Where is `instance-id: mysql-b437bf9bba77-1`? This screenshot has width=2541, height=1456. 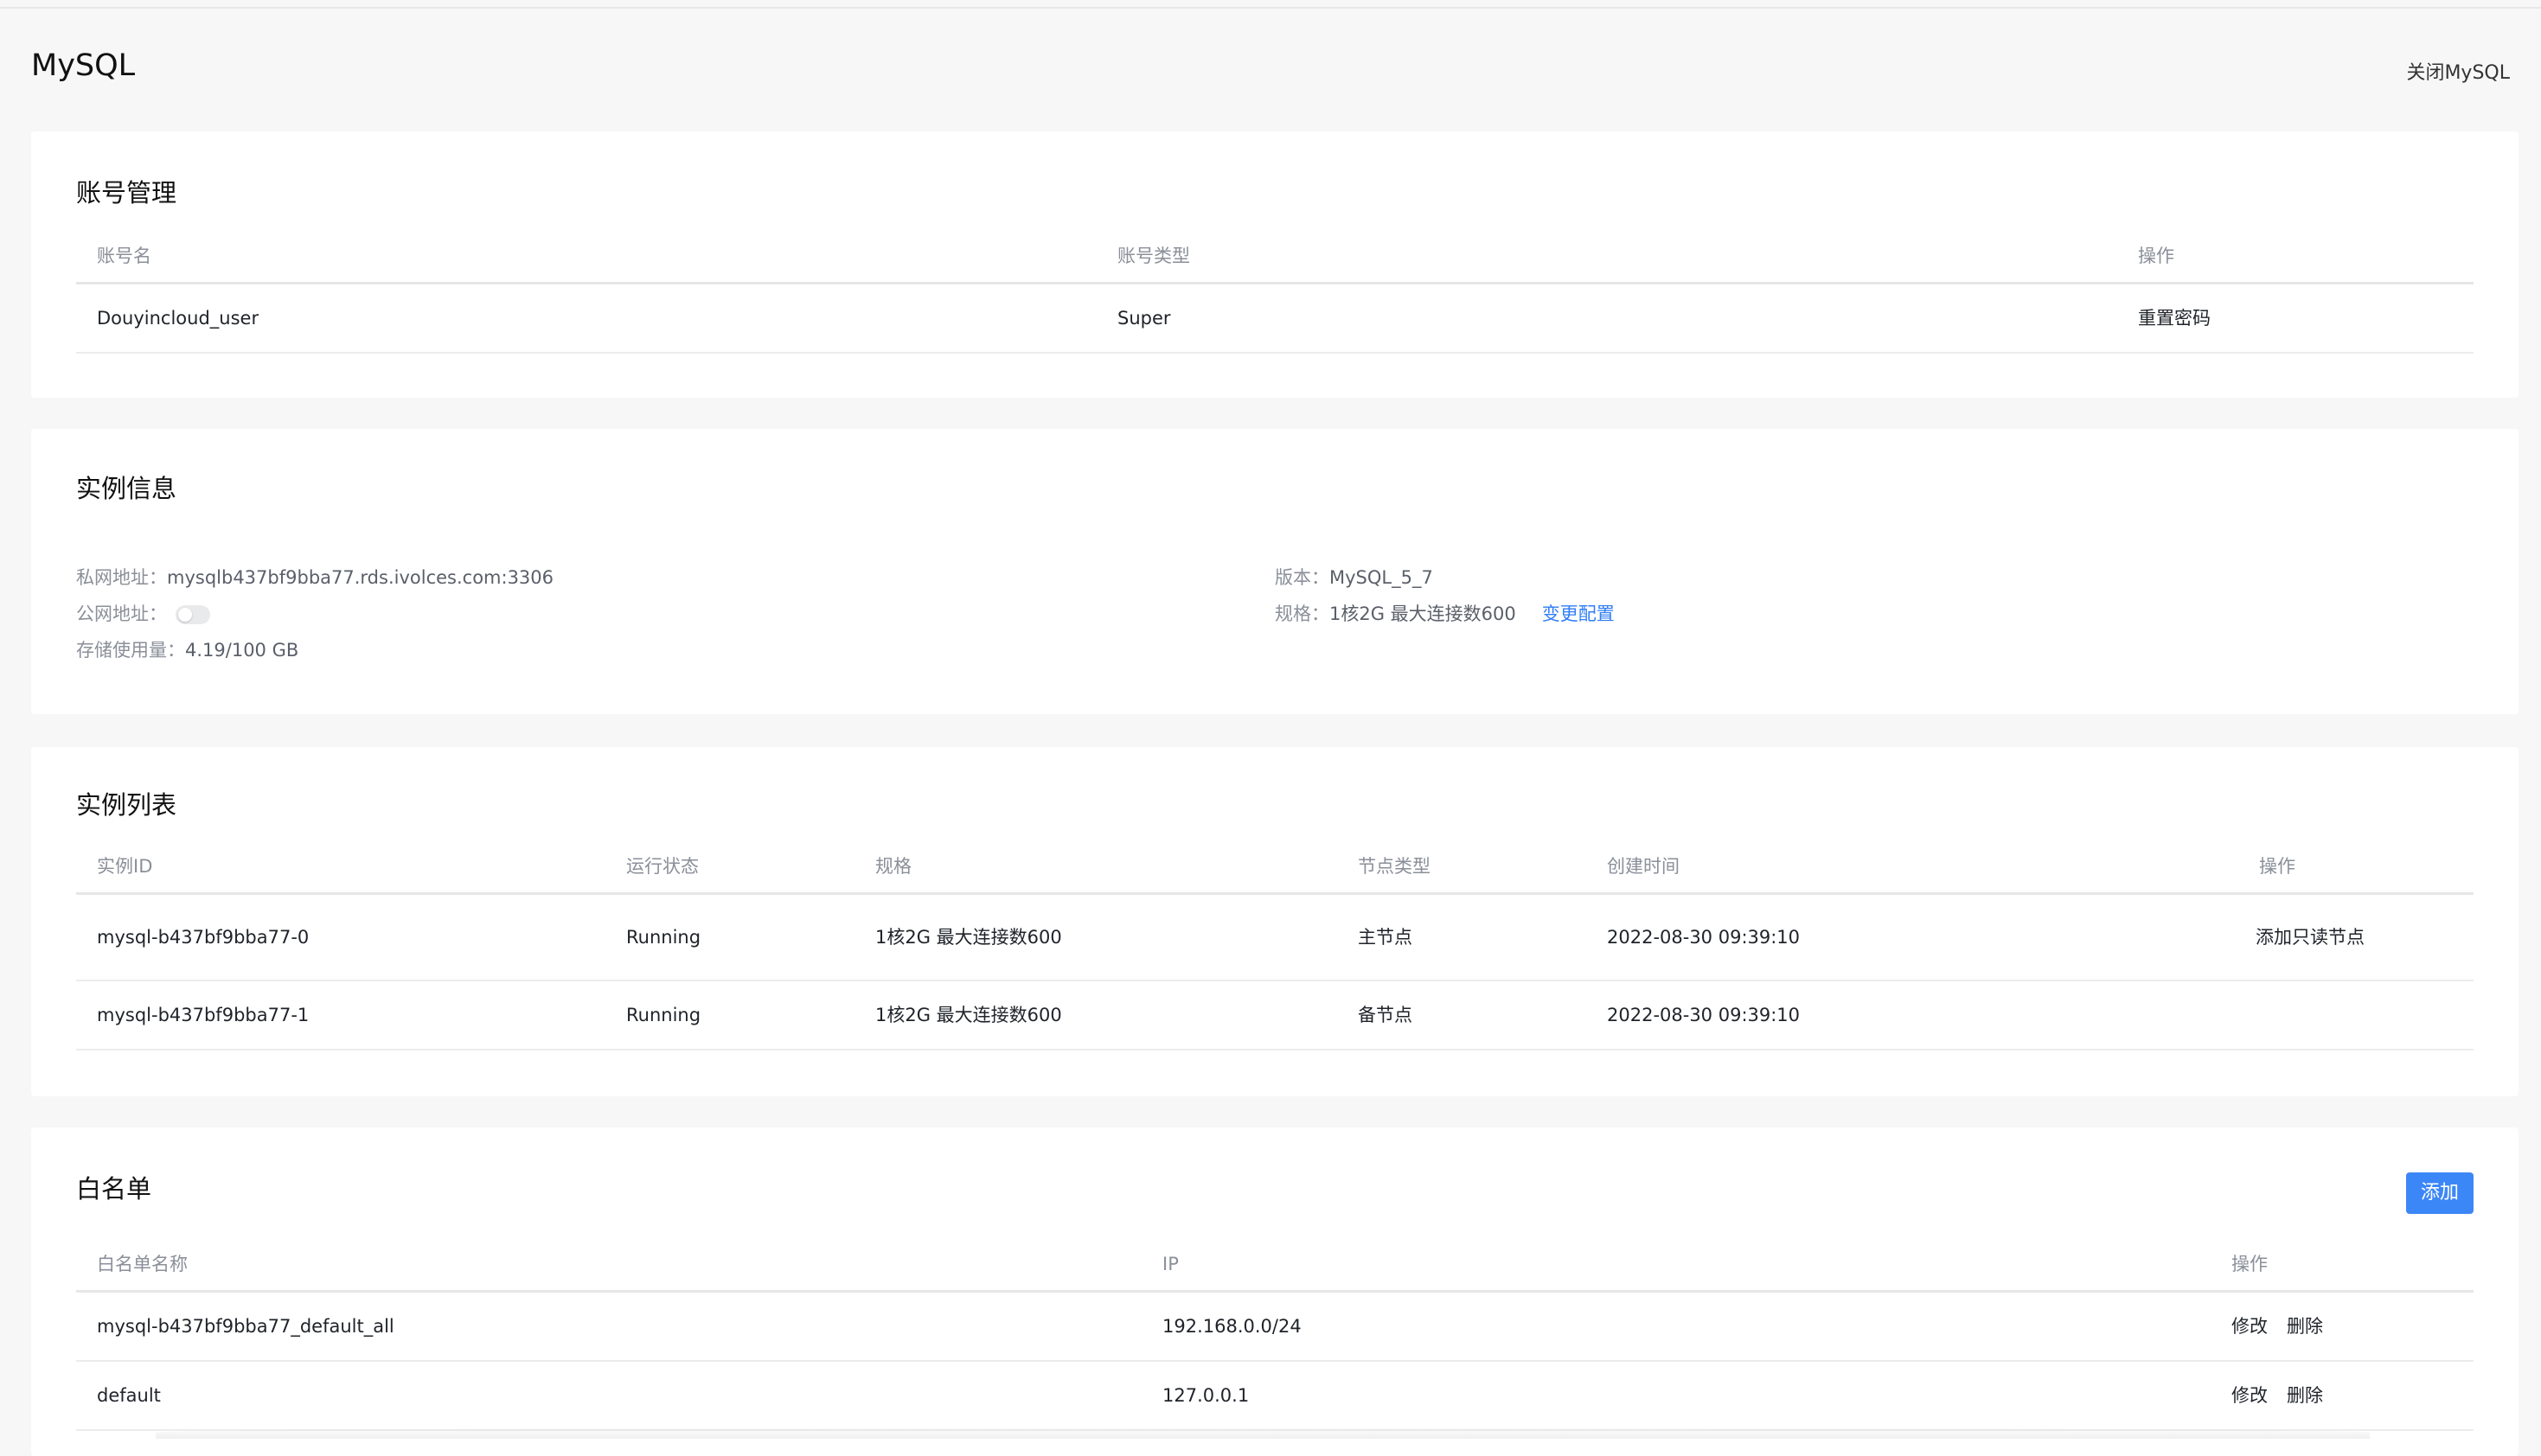
instance-id: mysql-b437bf9bba77-1 is located at coordinates (203, 1015).